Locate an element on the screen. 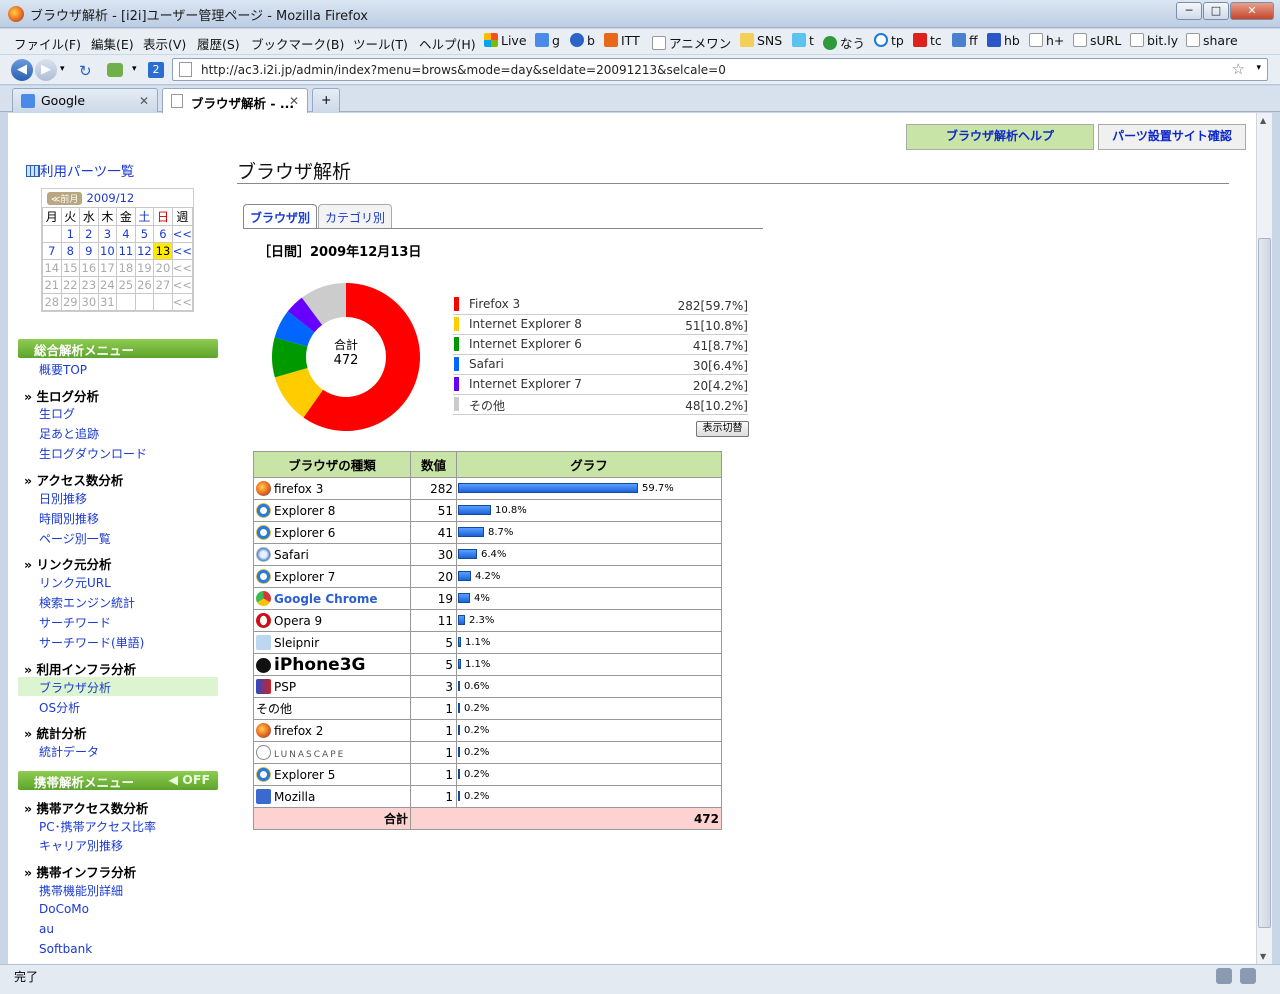  addon-status-icon is located at coordinates (1224, 976).